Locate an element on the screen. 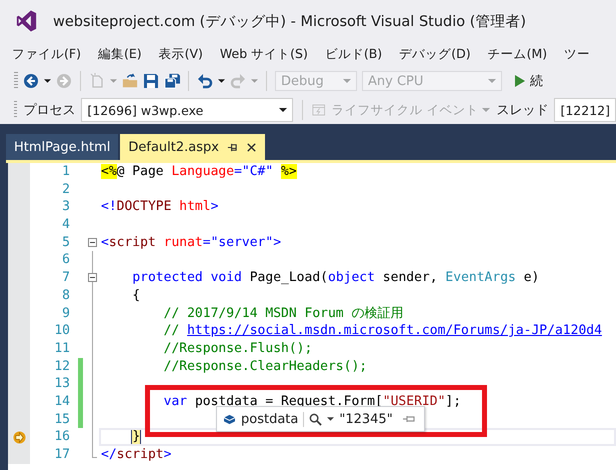 The height and width of the screenshot is (470, 616). menu-item: 表示(V) is located at coordinates (180, 54).